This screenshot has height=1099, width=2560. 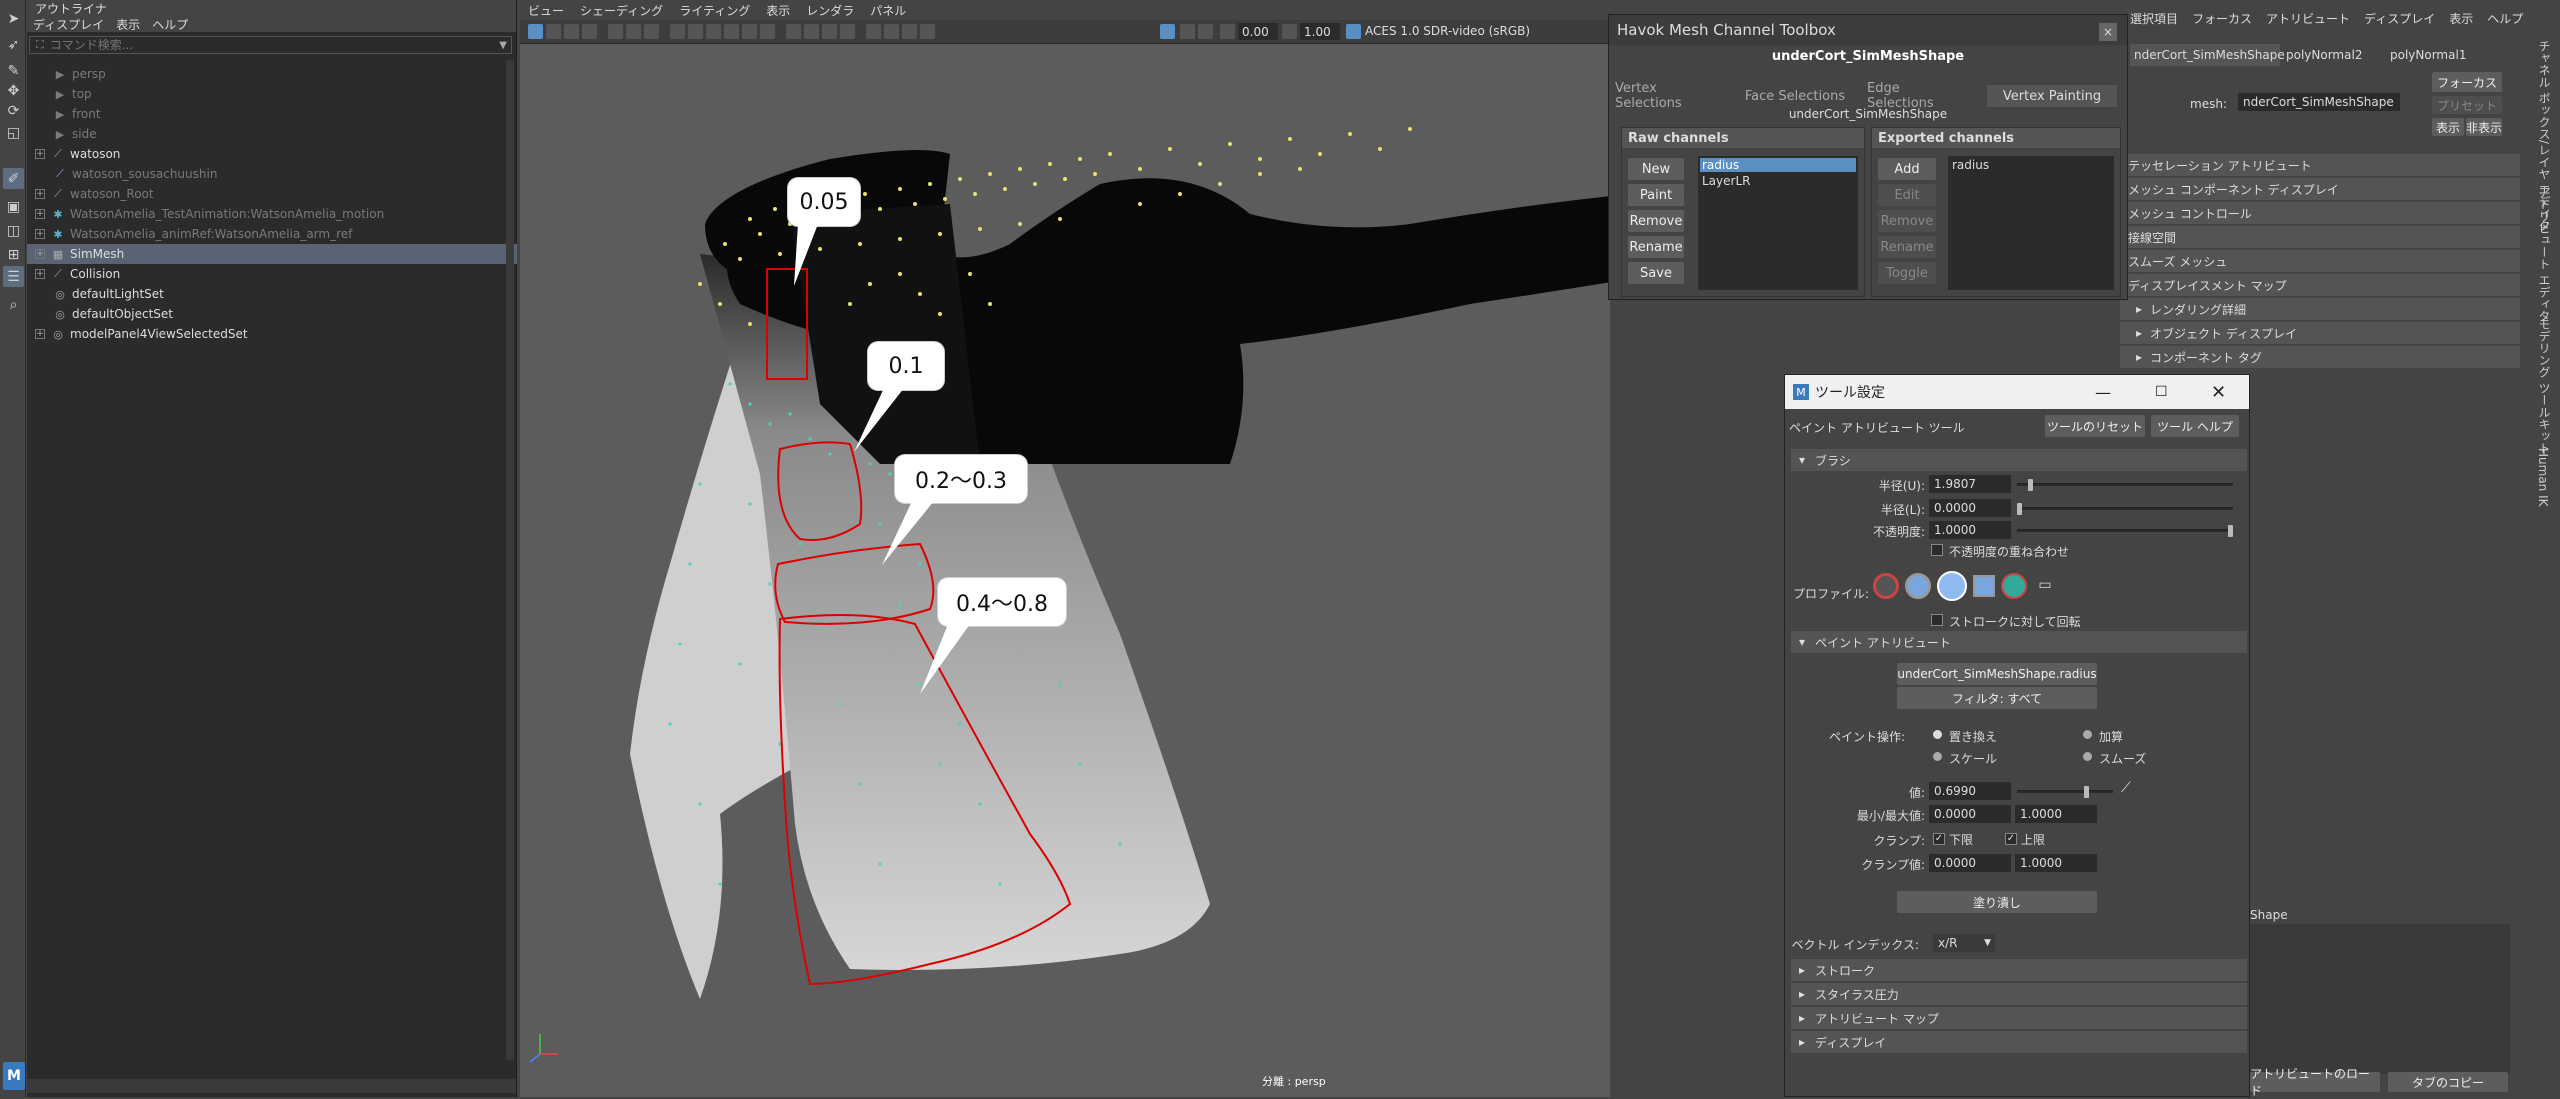 I want to click on ae-menu-show: 表示, so click(x=2461, y=18).